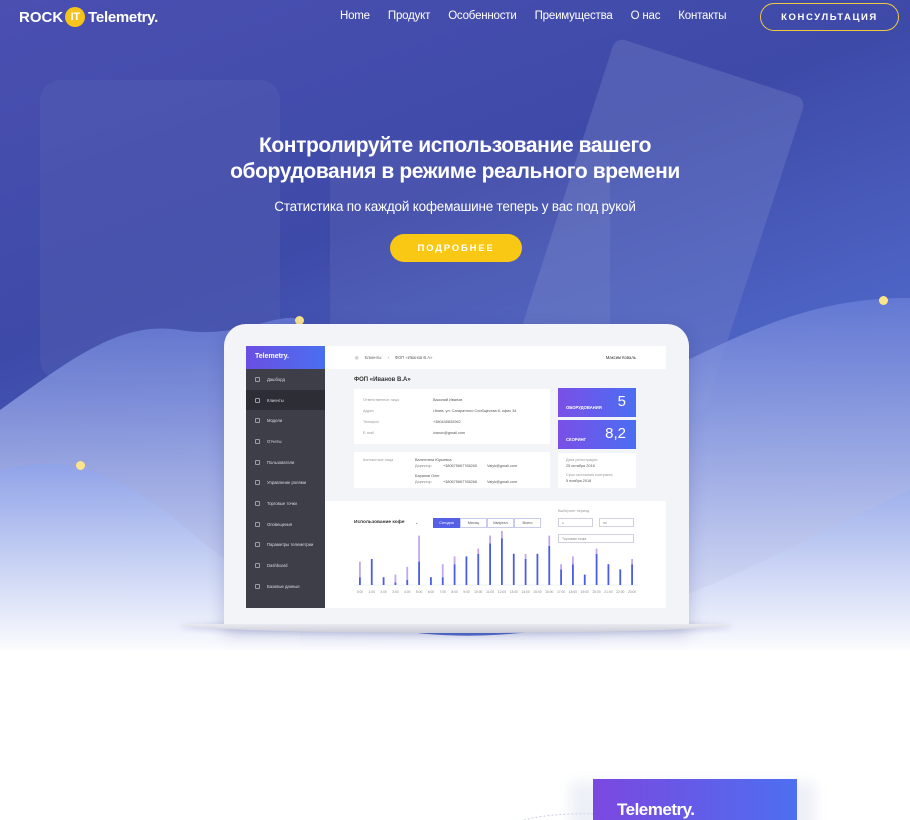 This screenshot has width=910, height=820. I want to click on sidebar-item-clients: Клиенты, so click(285, 400).